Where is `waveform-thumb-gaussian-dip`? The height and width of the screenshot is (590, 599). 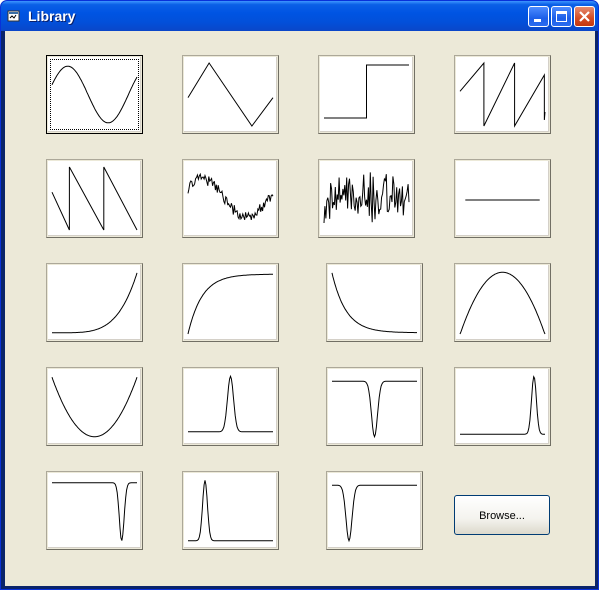 waveform-thumb-gaussian-dip is located at coordinates (374, 406).